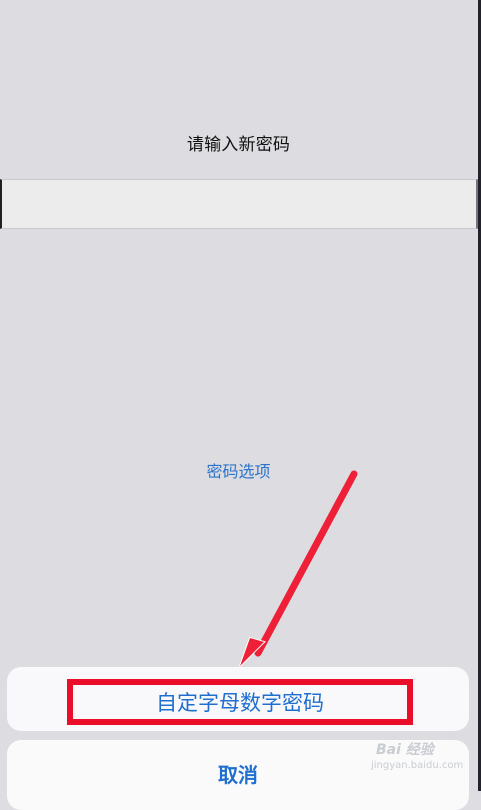  What do you see at coordinates (240, 702) in the screenshot?
I see `custom-alphanumeric-password-option: 自定字母数字密码` at bounding box center [240, 702].